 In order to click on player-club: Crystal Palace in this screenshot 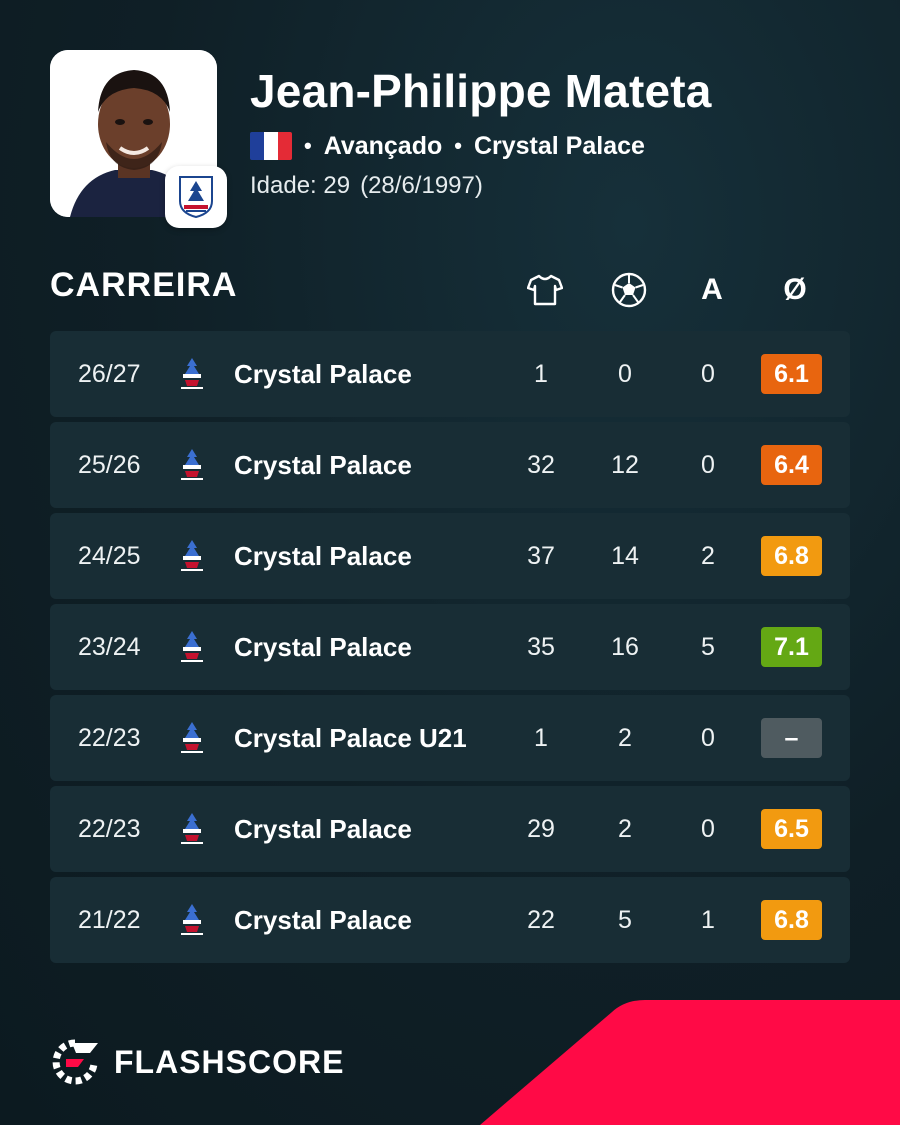, I will do `click(559, 145)`.